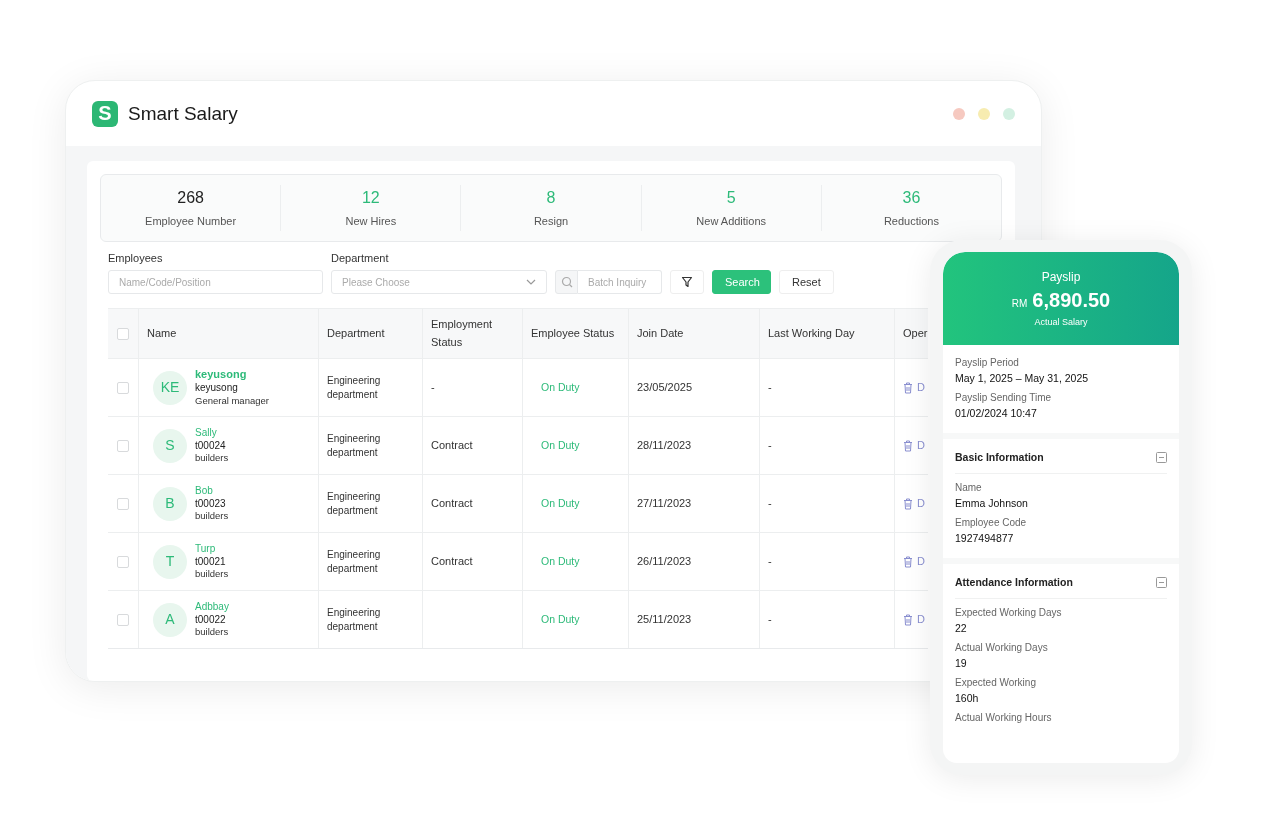  What do you see at coordinates (665, 387) in the screenshot?
I see `table-cell-text: 23/05/2025` at bounding box center [665, 387].